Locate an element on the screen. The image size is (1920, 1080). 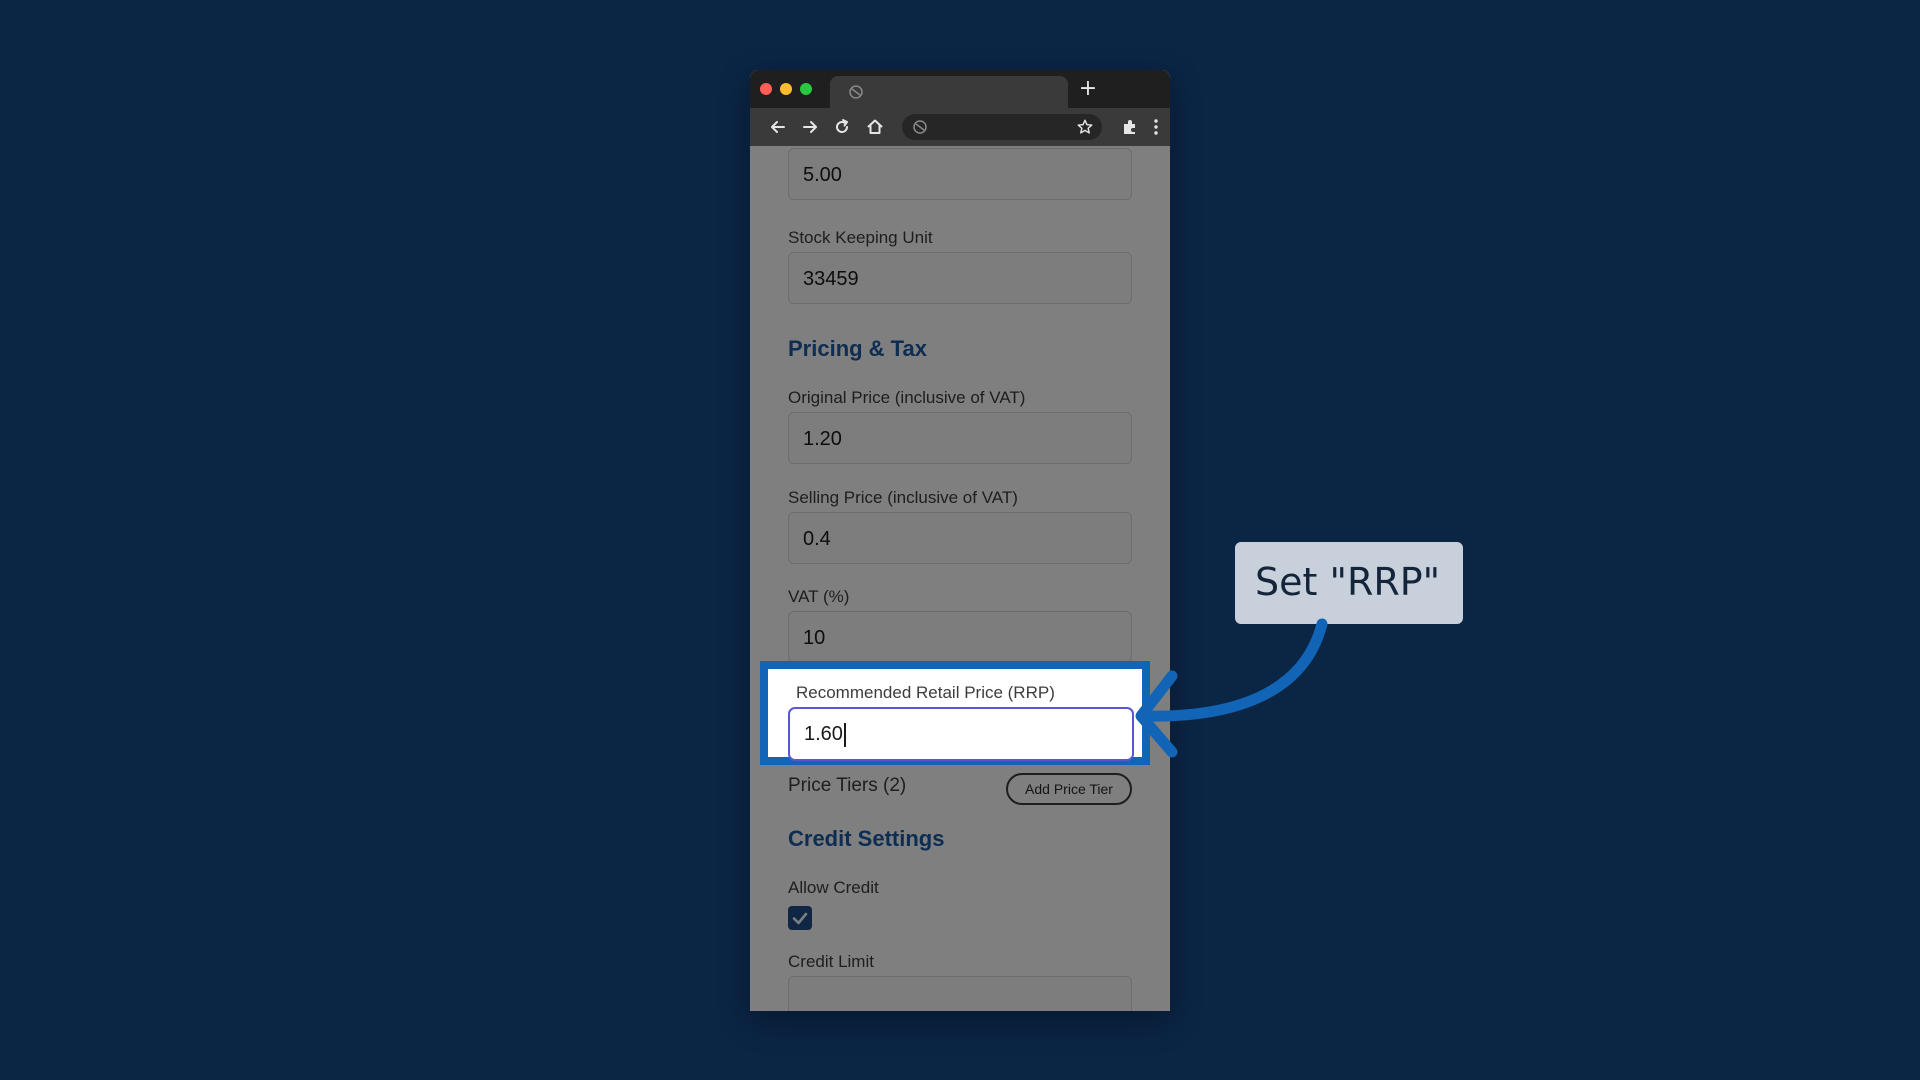
callout-text: Set "RRP" is located at coordinates (1348, 582).